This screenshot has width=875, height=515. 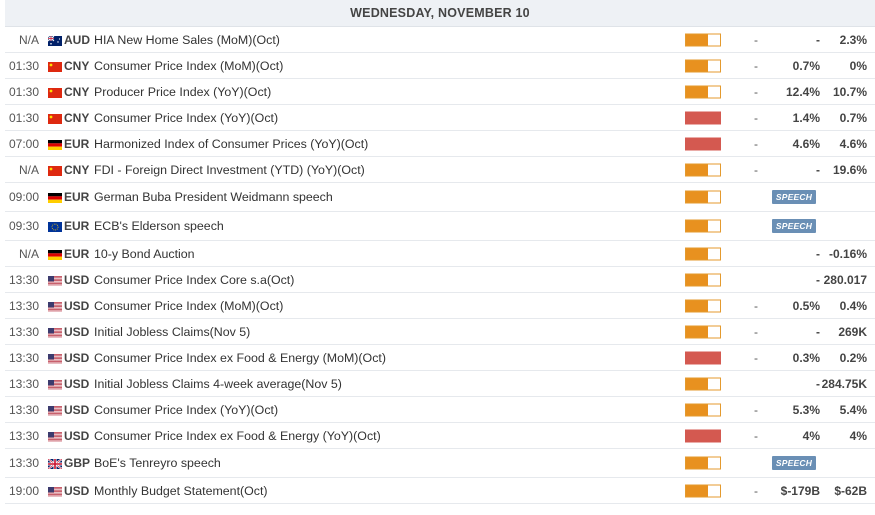 What do you see at coordinates (440, 463) in the screenshot?
I see `event-row: 13:30 GBP BoE's Tenreyro speech SPEECH` at bounding box center [440, 463].